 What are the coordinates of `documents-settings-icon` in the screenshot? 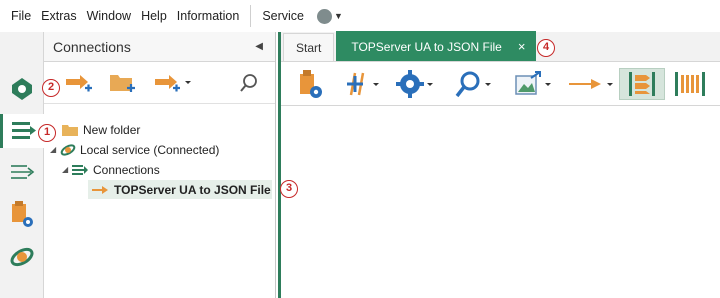 It's located at (22, 215).